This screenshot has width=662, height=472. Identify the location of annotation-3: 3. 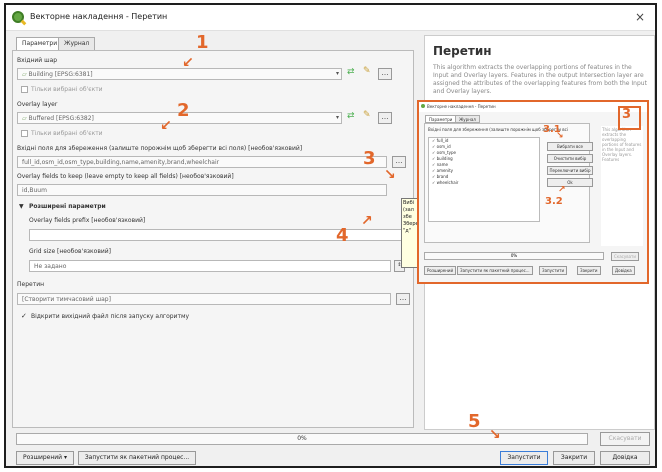
(369, 158).